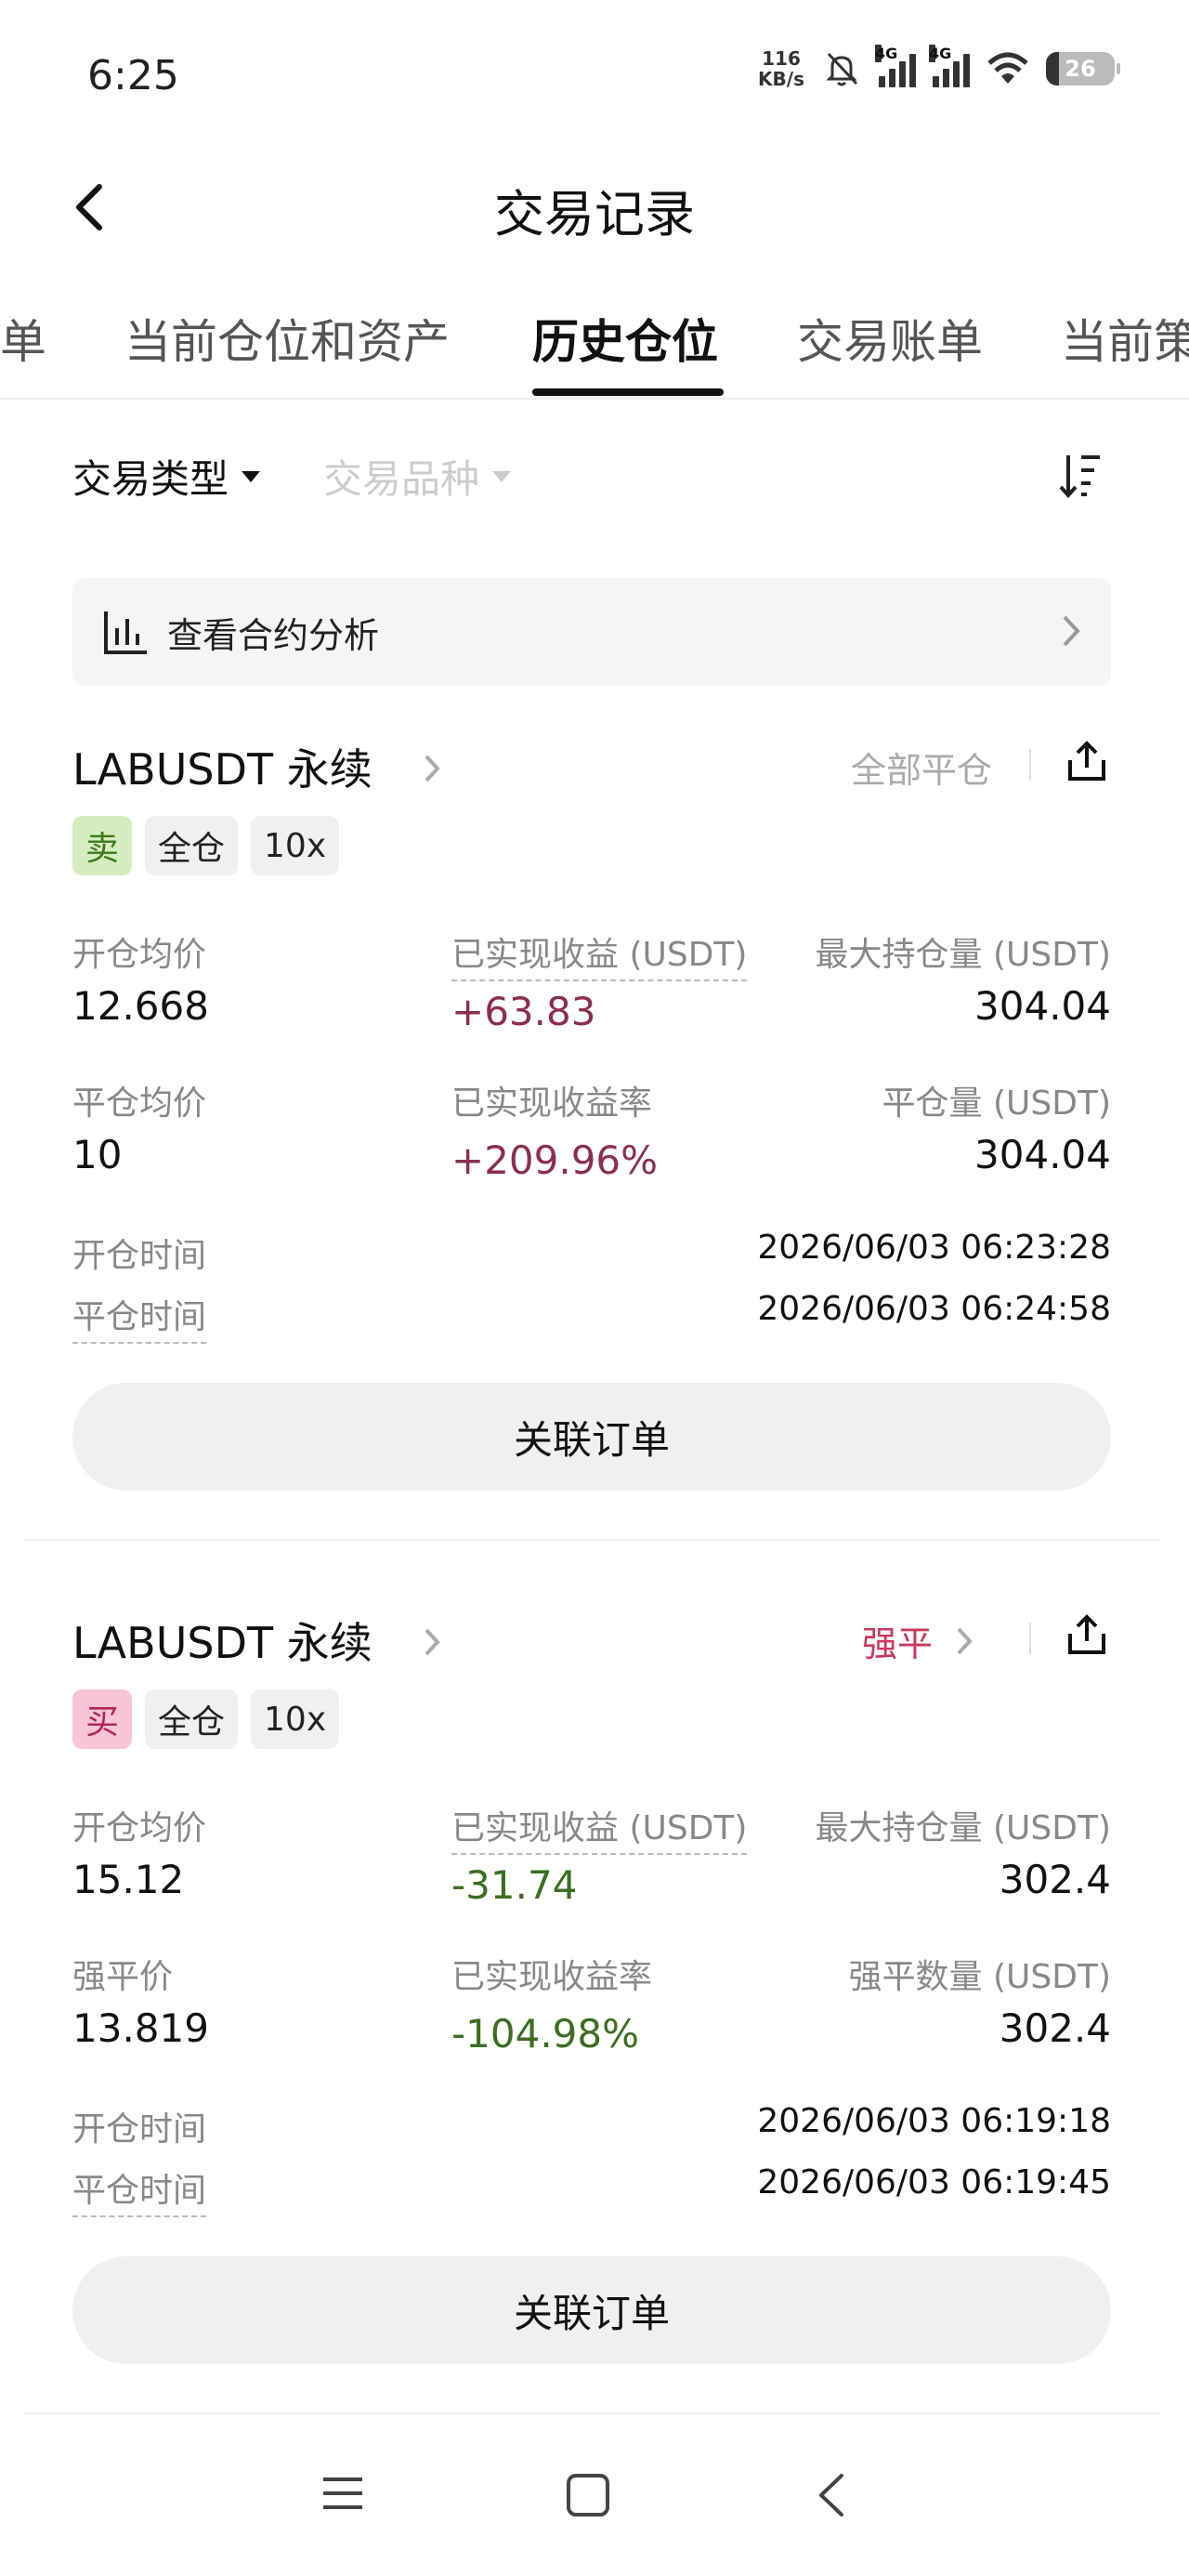 This screenshot has width=1189, height=2576. Describe the element at coordinates (1055, 2028) in the screenshot. I see `liquidation-qty-value: 302.4` at that location.